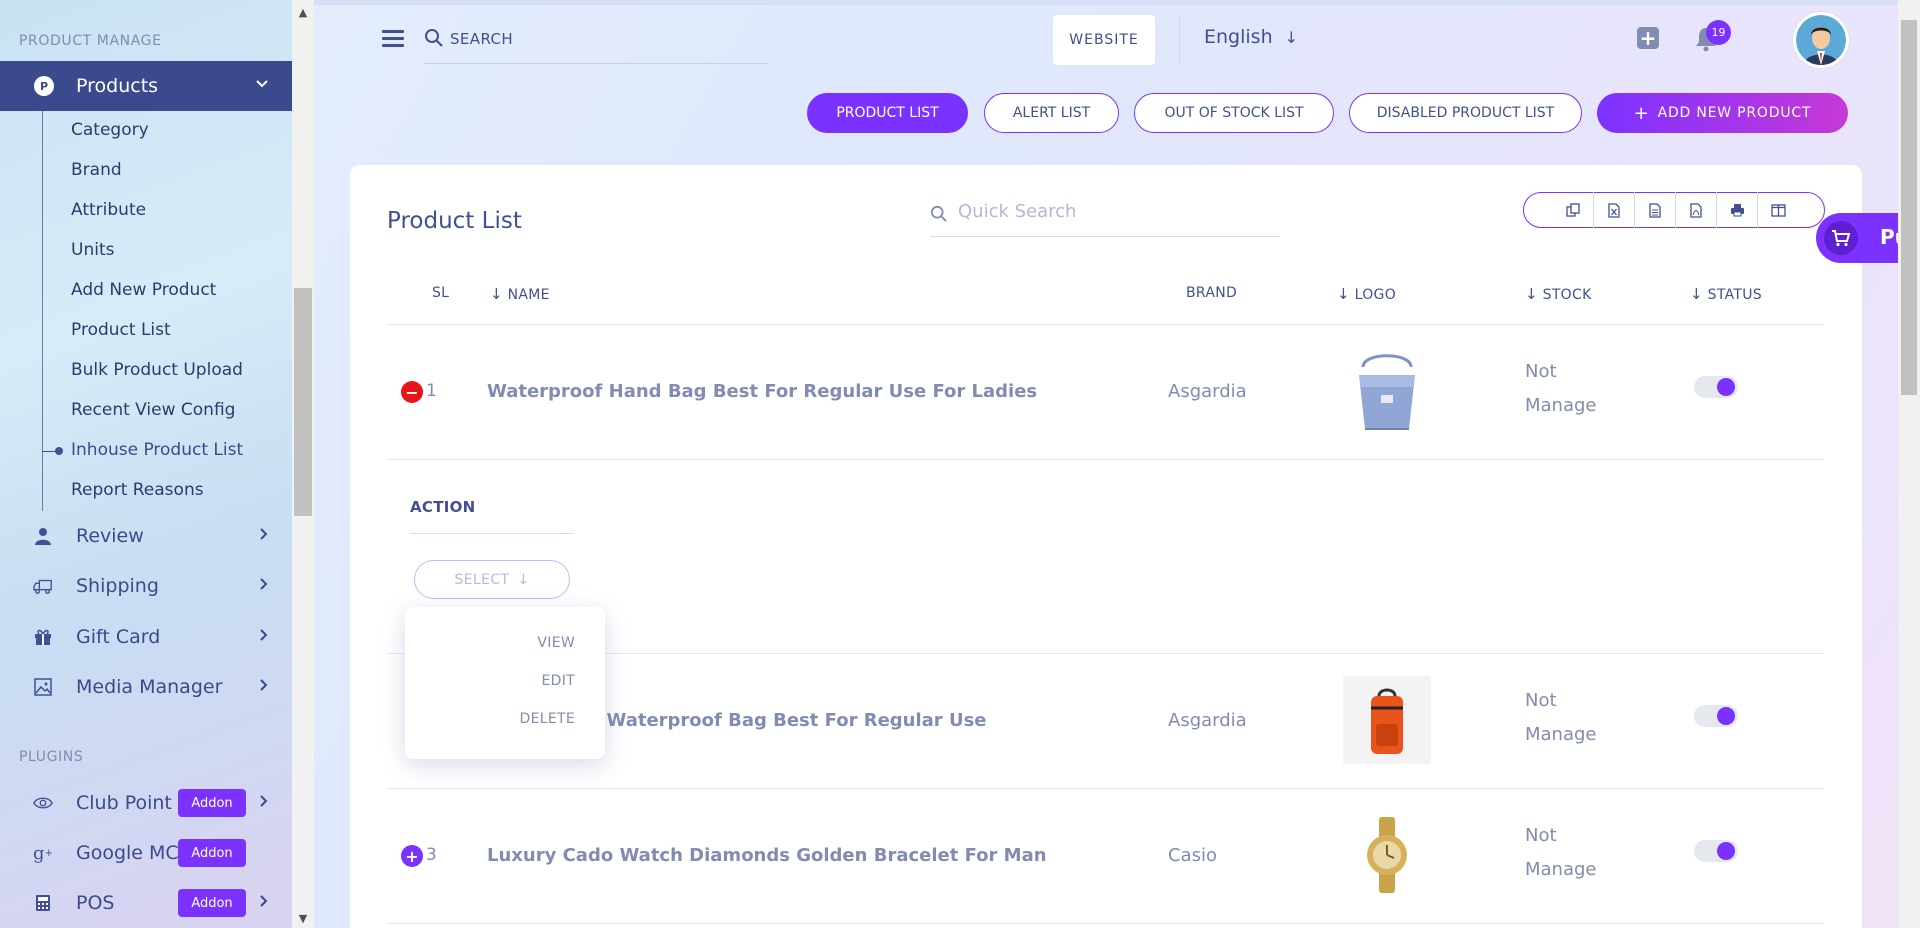 Image resolution: width=1920 pixels, height=928 pixels. I want to click on sidebar-item-products: P Products, so click(146, 86).